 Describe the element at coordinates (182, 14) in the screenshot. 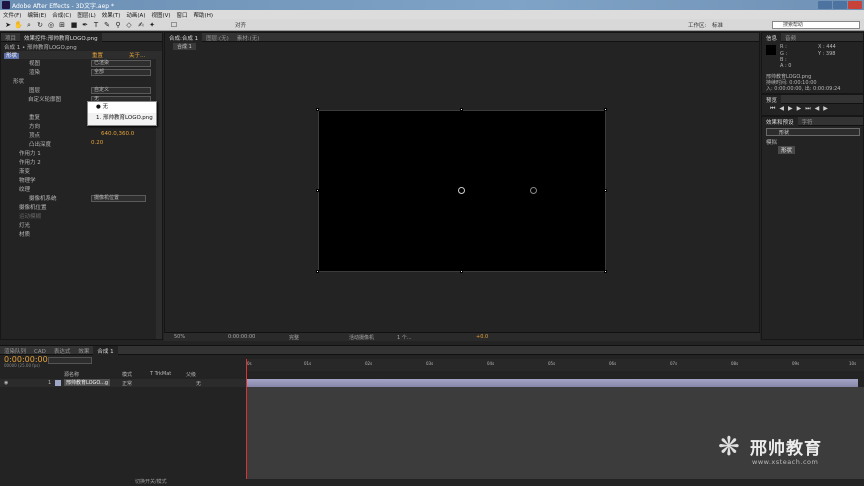

I see `menu-window: 窗口` at that location.